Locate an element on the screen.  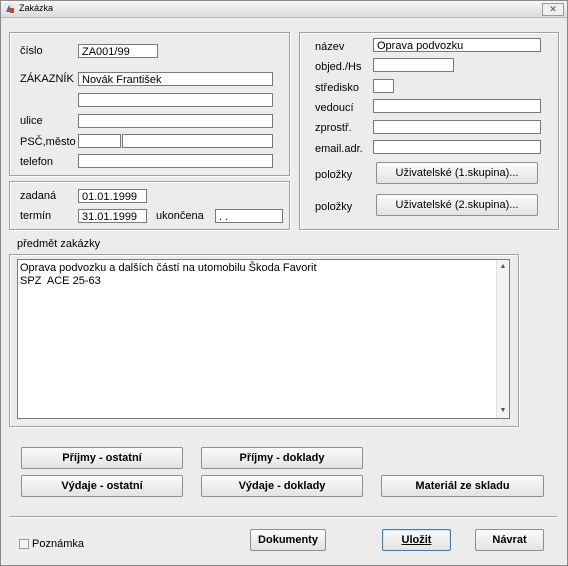
ulice-field is located at coordinates (175, 121).